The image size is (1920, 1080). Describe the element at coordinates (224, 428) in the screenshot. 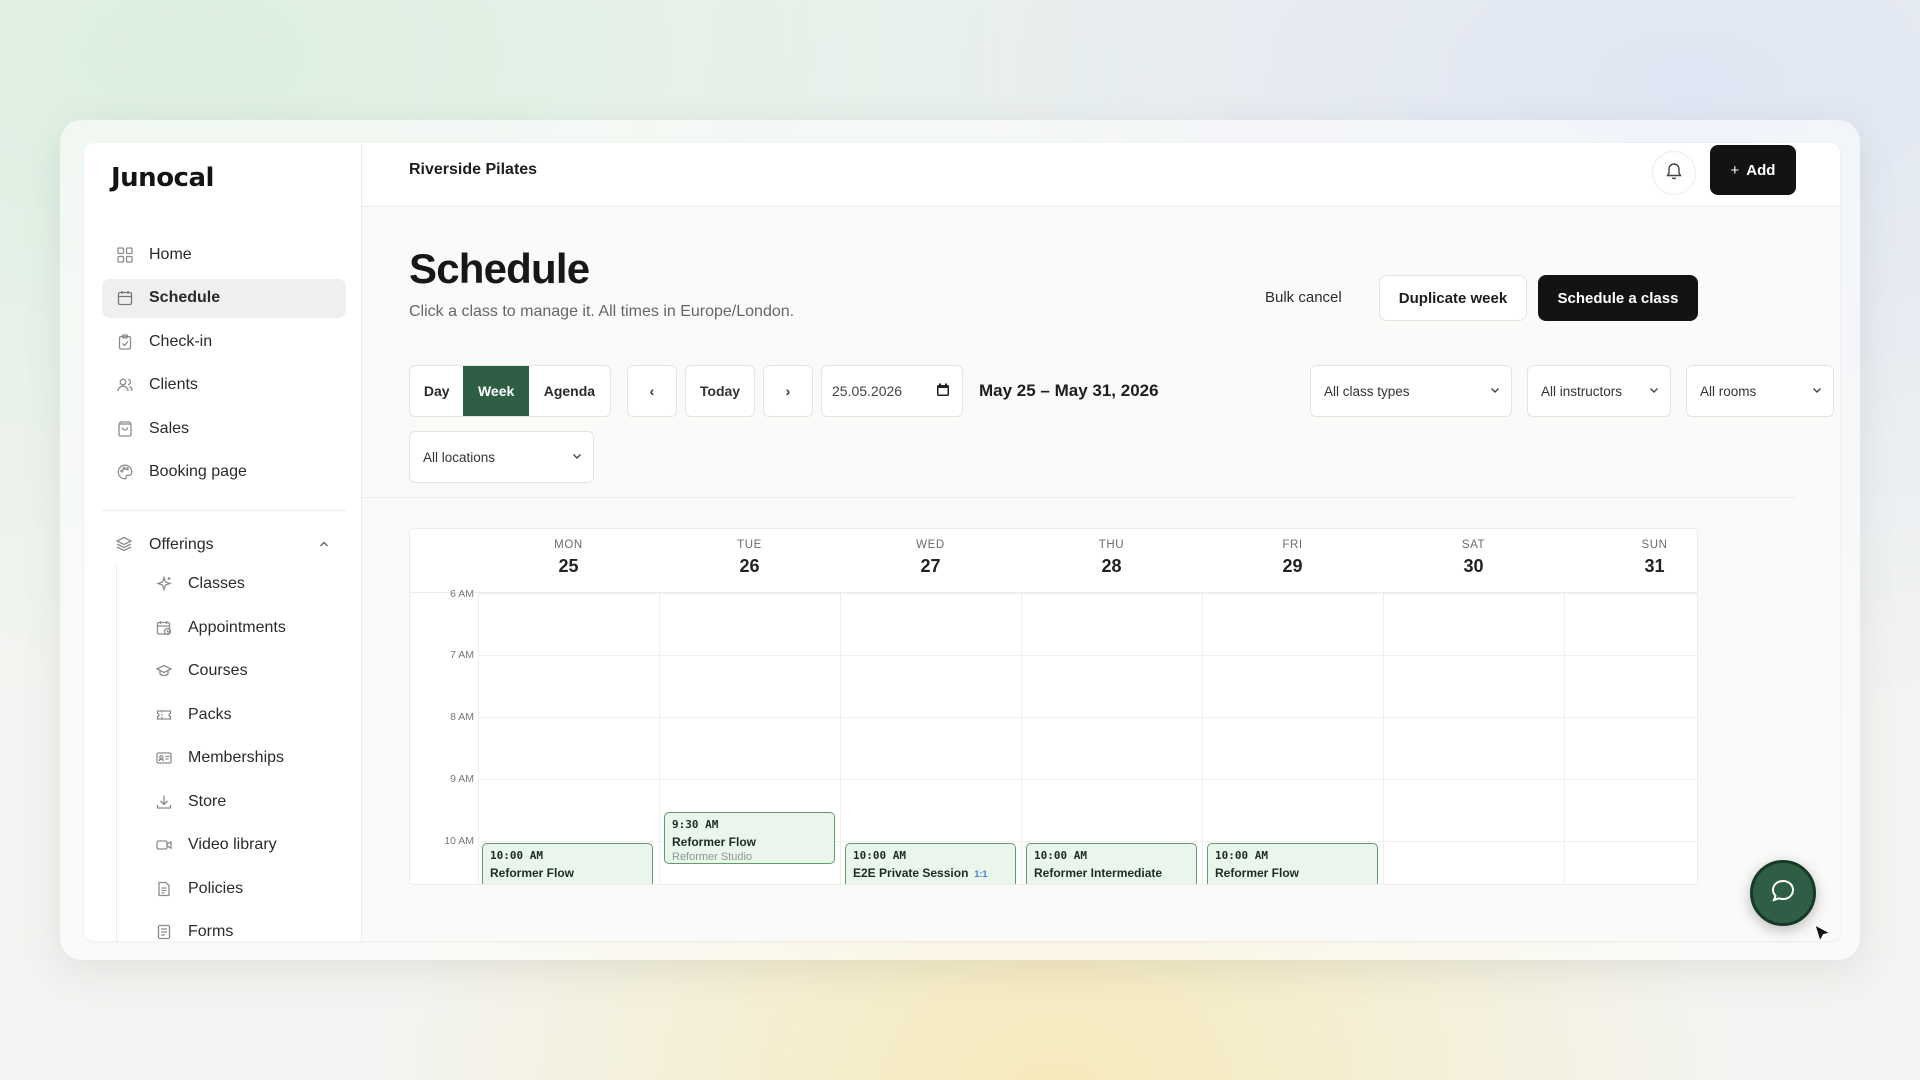

I see `sidebar-item-sales: Sales` at that location.